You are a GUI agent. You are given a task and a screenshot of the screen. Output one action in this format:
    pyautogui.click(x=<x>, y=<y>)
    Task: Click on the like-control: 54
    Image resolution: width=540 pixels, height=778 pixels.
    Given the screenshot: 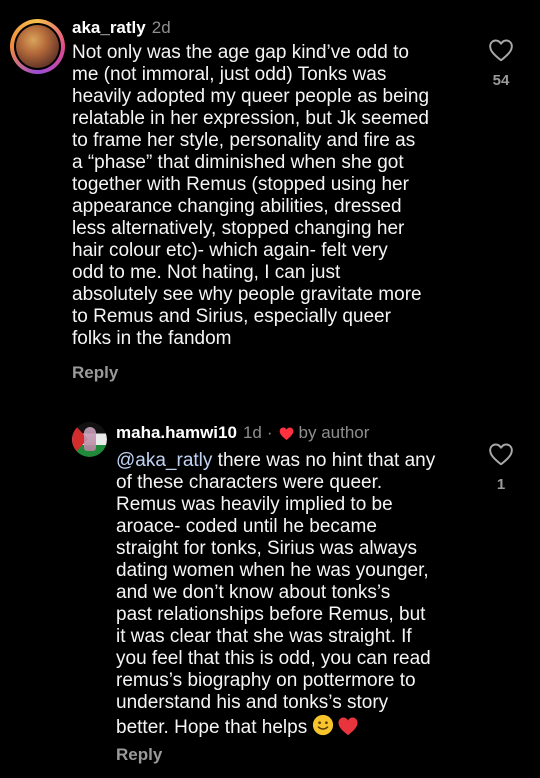 What is the action you would take?
    pyautogui.click(x=501, y=63)
    